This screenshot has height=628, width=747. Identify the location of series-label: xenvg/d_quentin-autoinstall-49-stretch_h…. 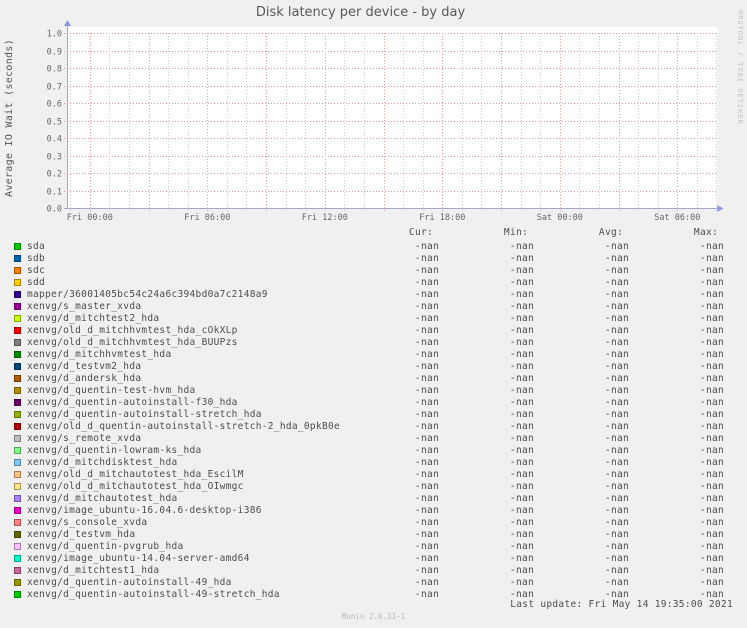
(153, 594).